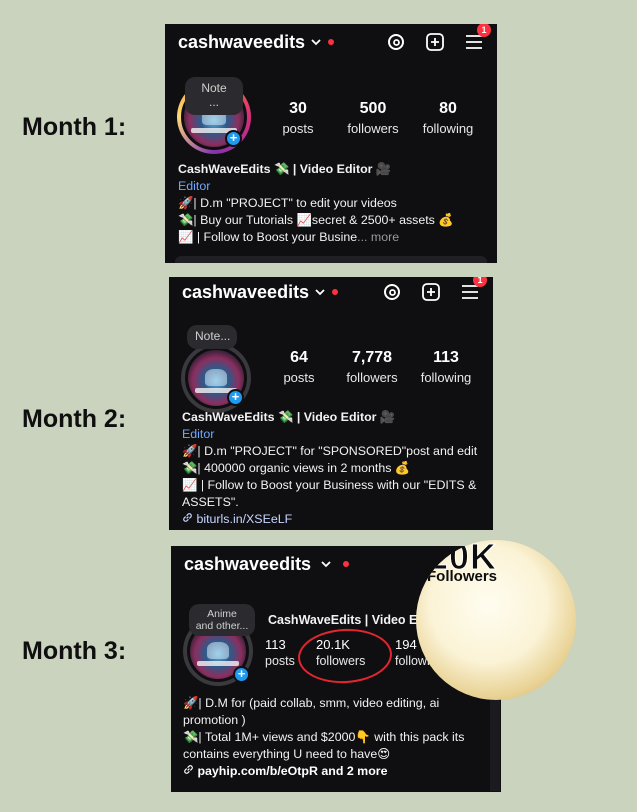 The width and height of the screenshot is (637, 812). Describe the element at coordinates (296, 468) in the screenshot. I see `bio-line: 💸| 400000 organic views in 2 months 💰` at that location.